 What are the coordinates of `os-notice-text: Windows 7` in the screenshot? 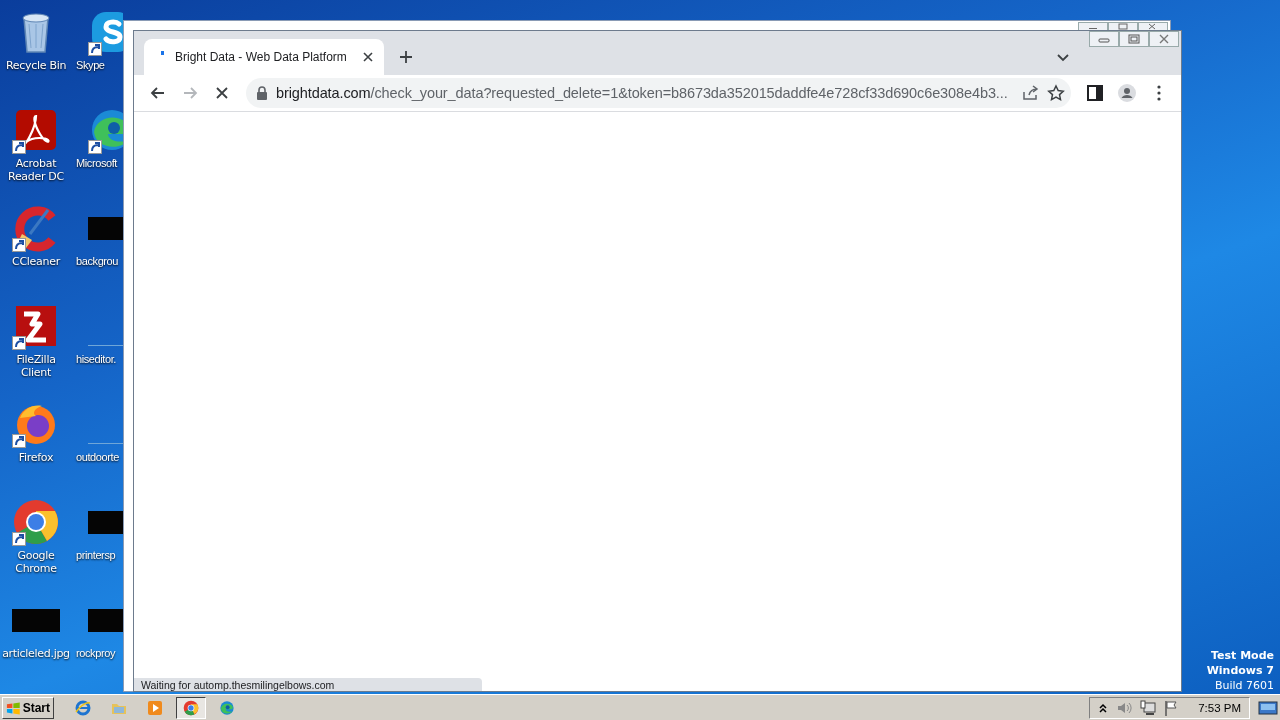 It's located at (1240, 670).